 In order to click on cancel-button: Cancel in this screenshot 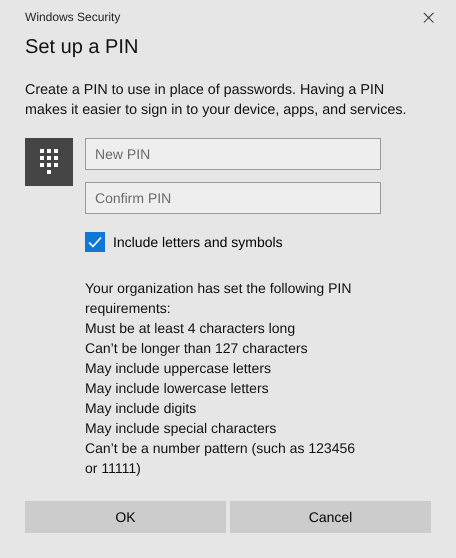, I will do `click(330, 517)`.